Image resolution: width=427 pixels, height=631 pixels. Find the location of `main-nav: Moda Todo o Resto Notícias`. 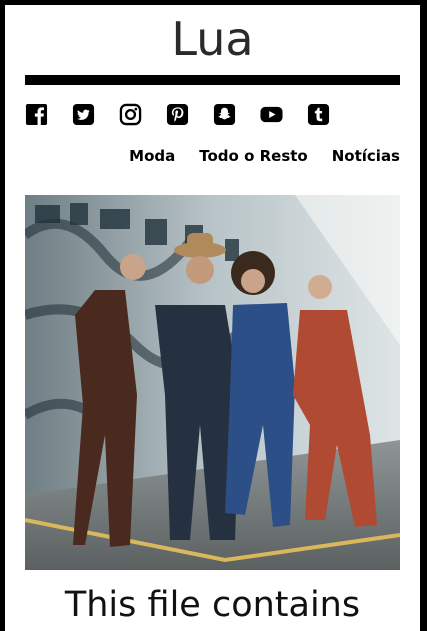

main-nav: Moda Todo o Resto Notícias is located at coordinates (264, 156).